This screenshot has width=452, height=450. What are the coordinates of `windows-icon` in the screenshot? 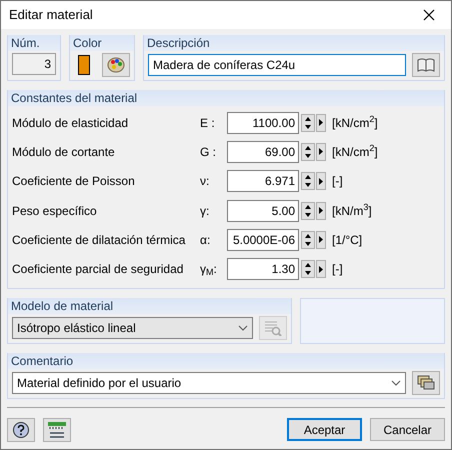 It's located at (426, 382).